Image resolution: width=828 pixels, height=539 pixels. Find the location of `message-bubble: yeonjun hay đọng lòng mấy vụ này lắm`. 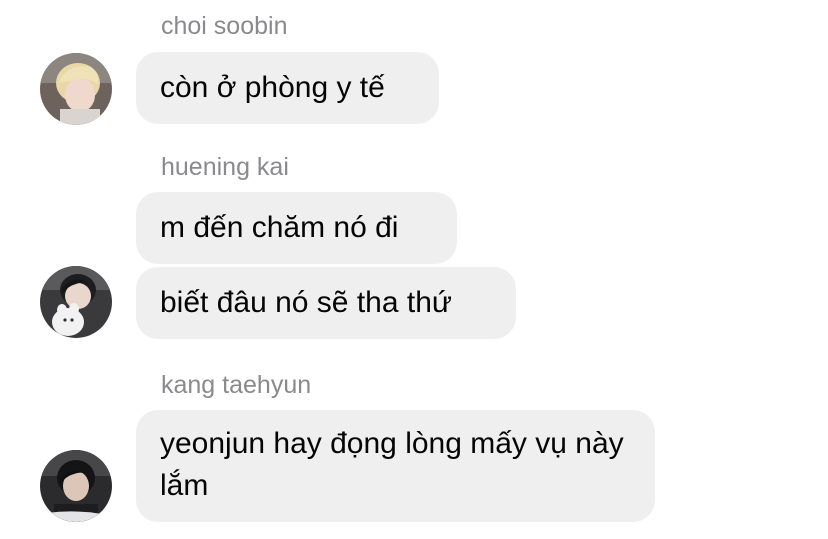

message-bubble: yeonjun hay đọng lòng mấy vụ này lắm is located at coordinates (395, 466).